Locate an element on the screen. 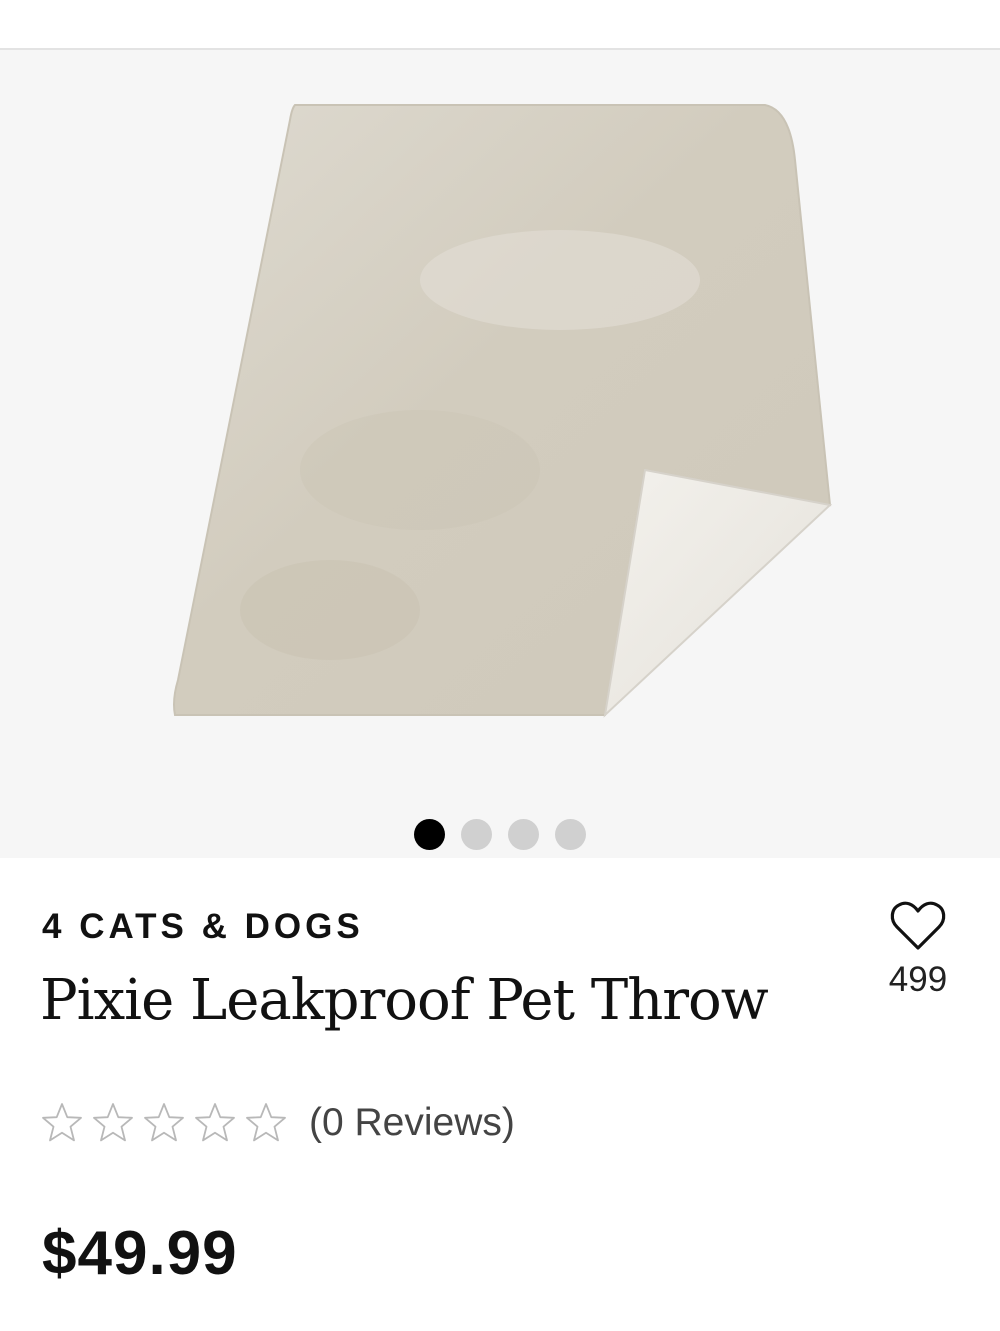 The image size is (1000, 1331). reviews-link: (0 Reviews) is located at coordinates (412, 1123).